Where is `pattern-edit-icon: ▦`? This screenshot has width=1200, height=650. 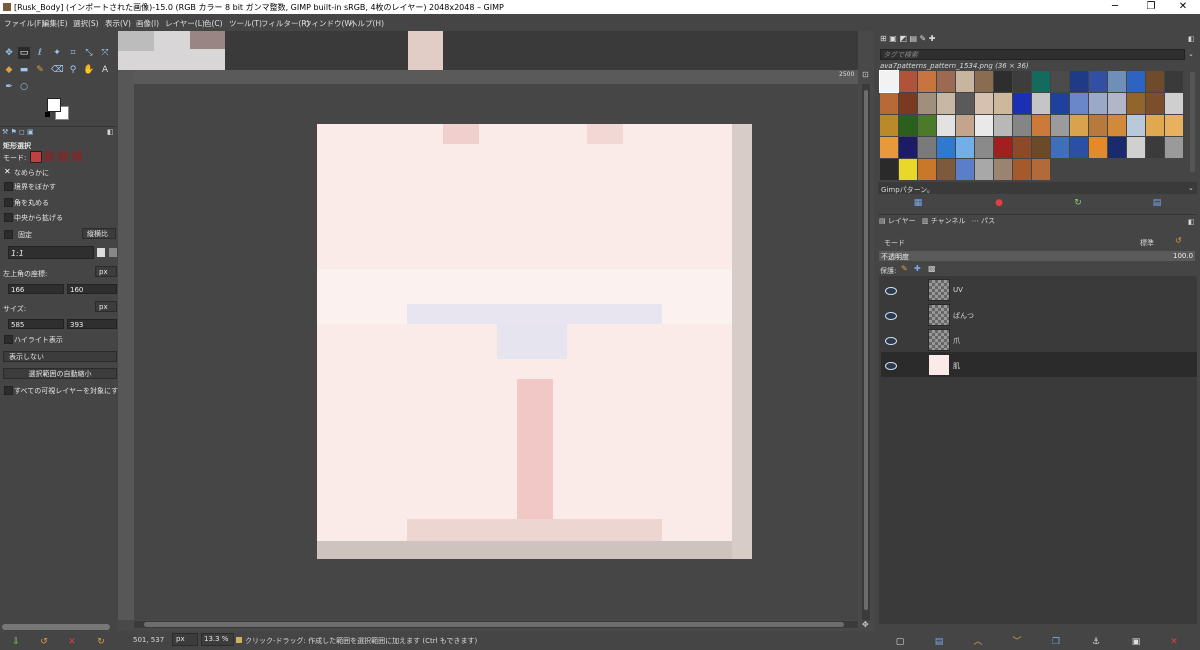 pattern-edit-icon: ▦ is located at coordinates (918, 203).